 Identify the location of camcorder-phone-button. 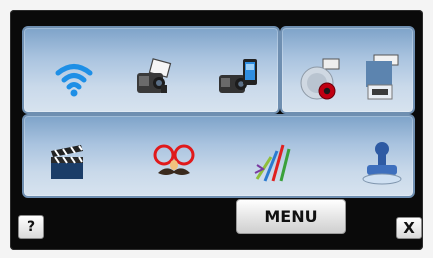
(239, 77).